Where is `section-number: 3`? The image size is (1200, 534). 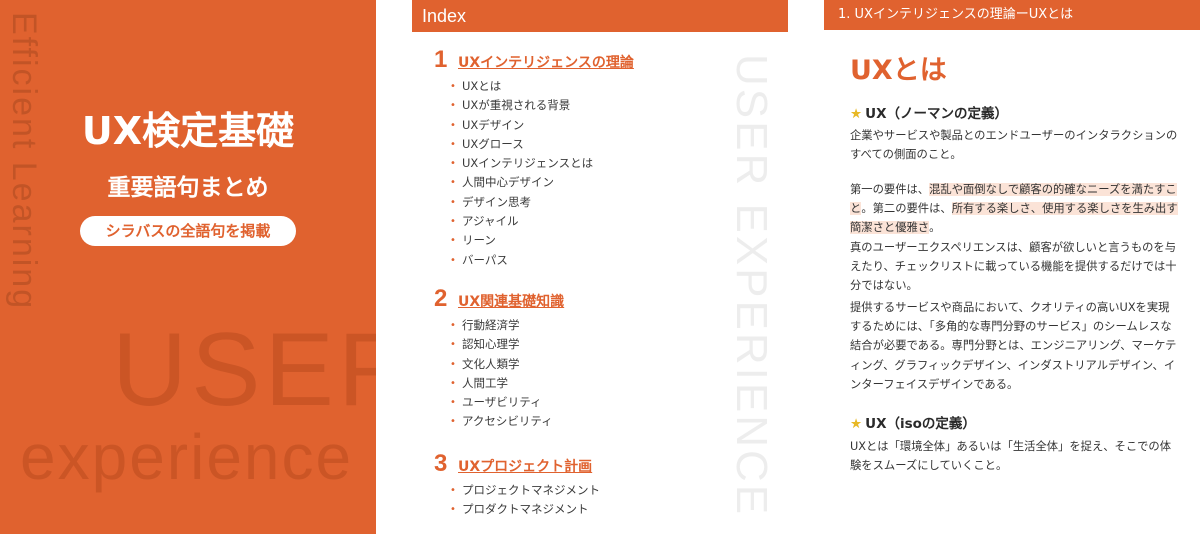 section-number: 3 is located at coordinates (441, 463).